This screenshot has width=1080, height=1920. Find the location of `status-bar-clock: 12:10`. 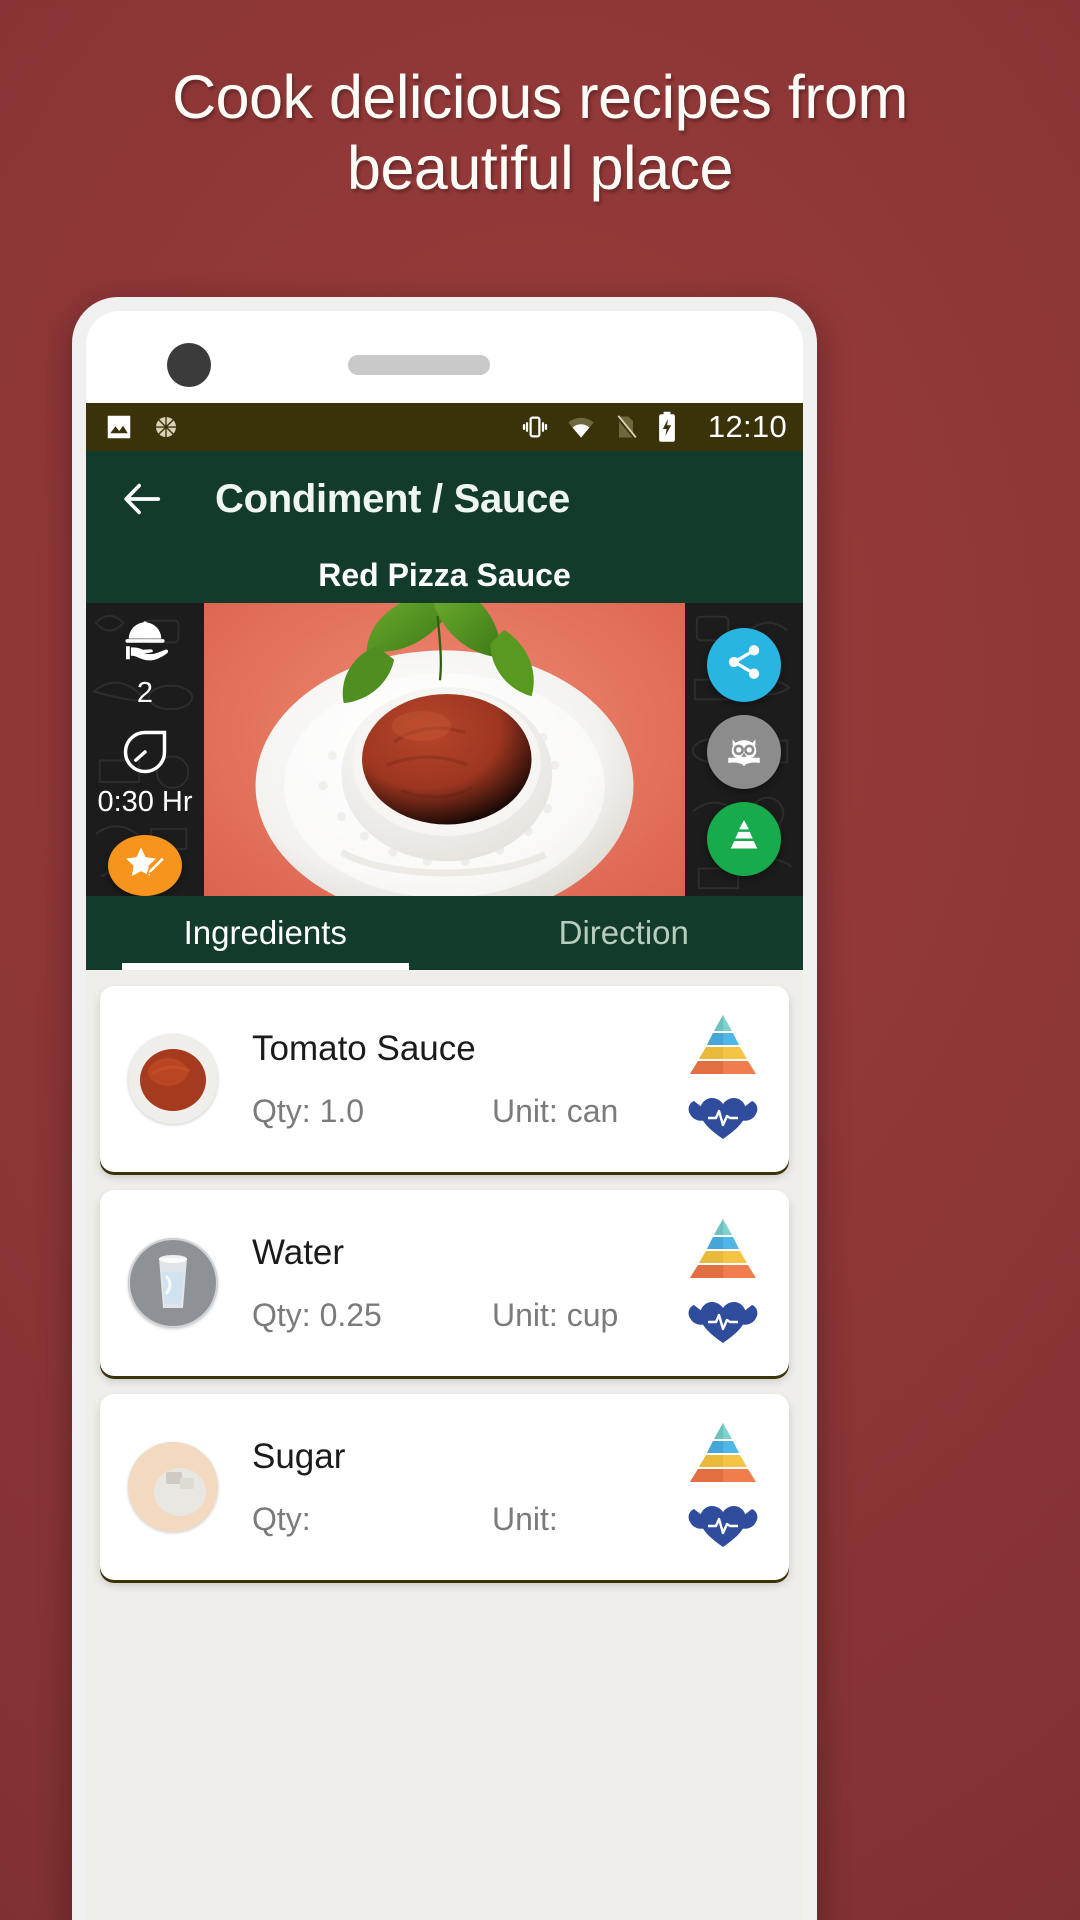

status-bar-clock: 12:10 is located at coordinates (747, 426).